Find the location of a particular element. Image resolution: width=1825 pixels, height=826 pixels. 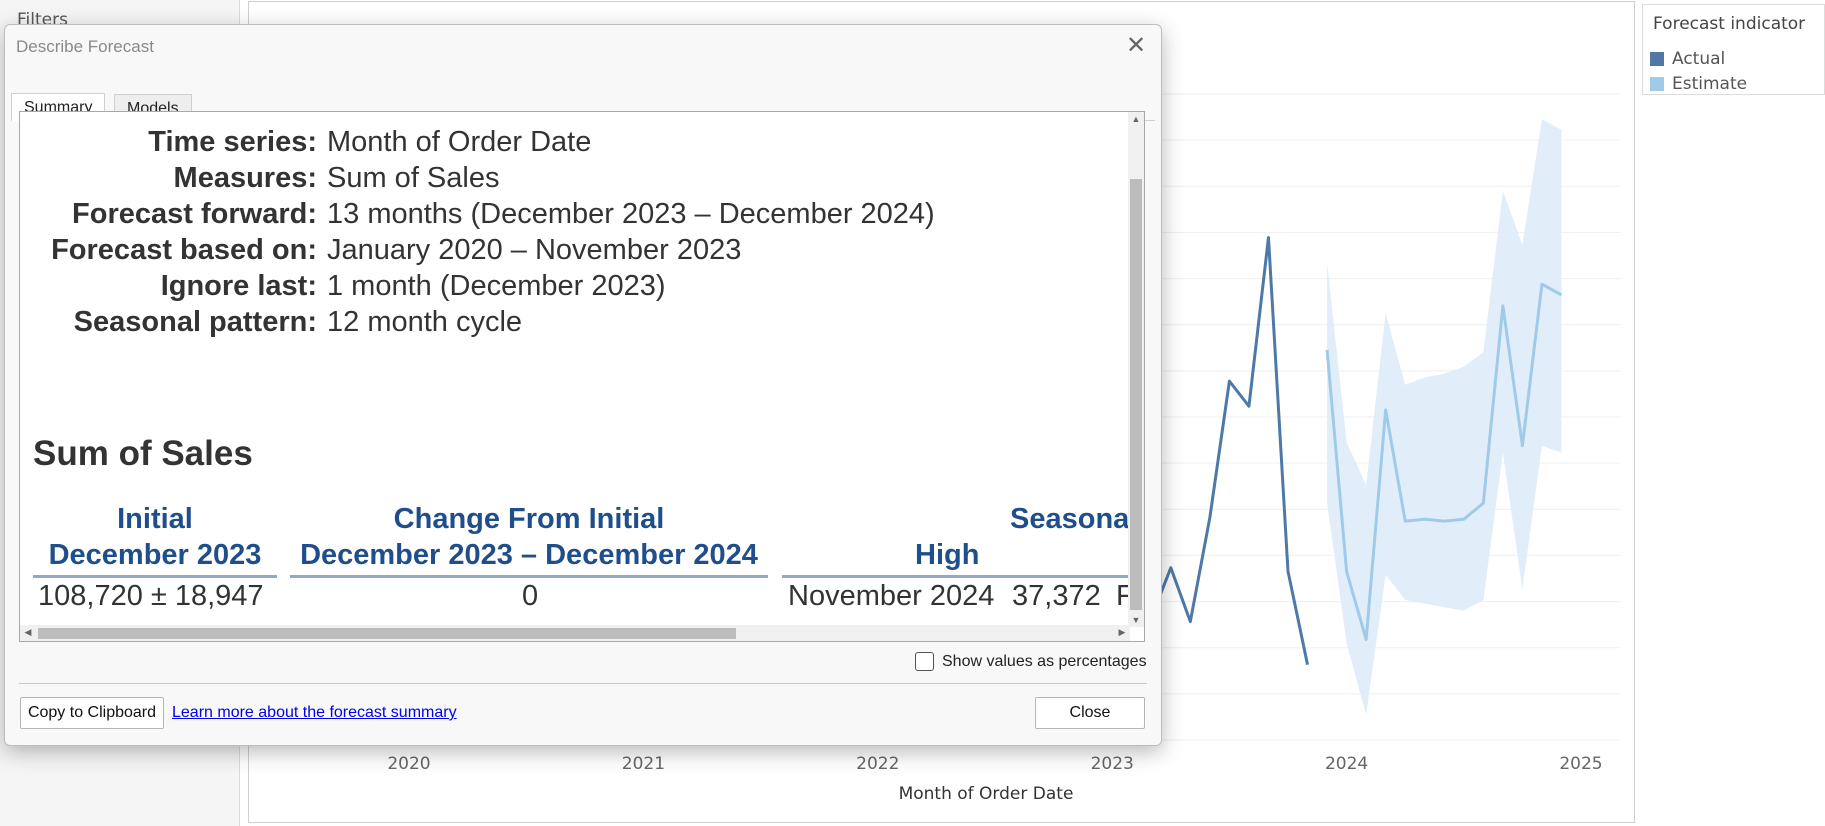

col-change-rule is located at coordinates (529, 576).